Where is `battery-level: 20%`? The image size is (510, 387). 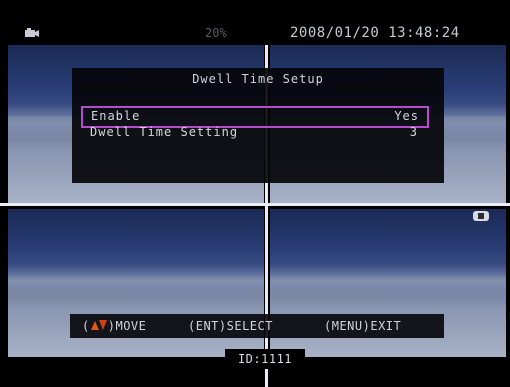
battery-level: 20% is located at coordinates (216, 33).